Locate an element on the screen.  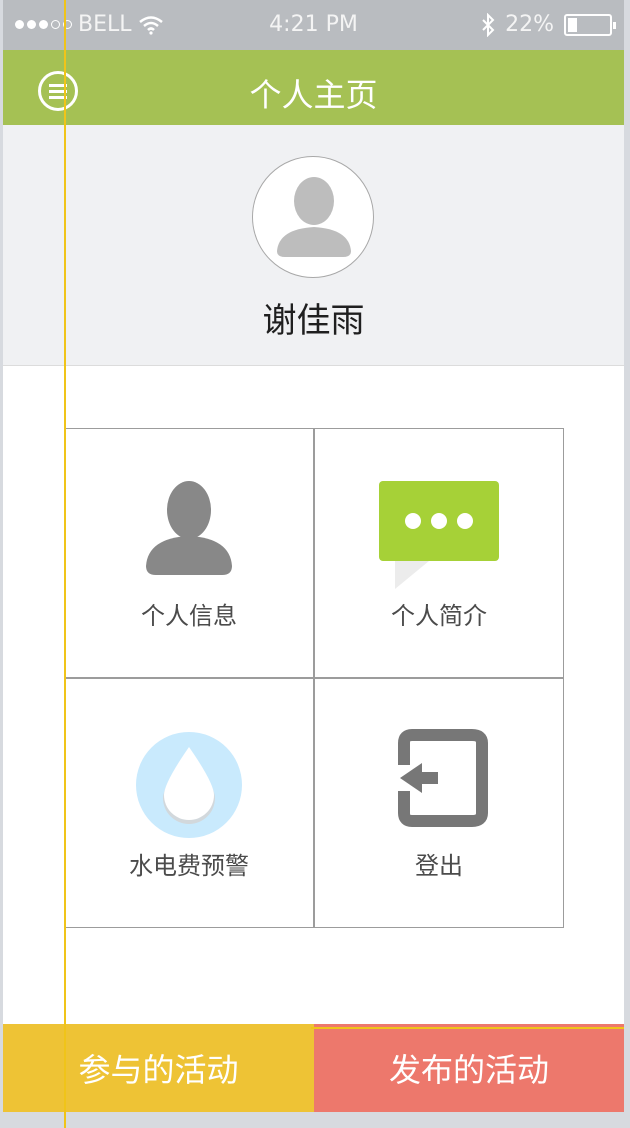
grid-item-utility-alert: 水电费预警 is located at coordinates (189, 803).